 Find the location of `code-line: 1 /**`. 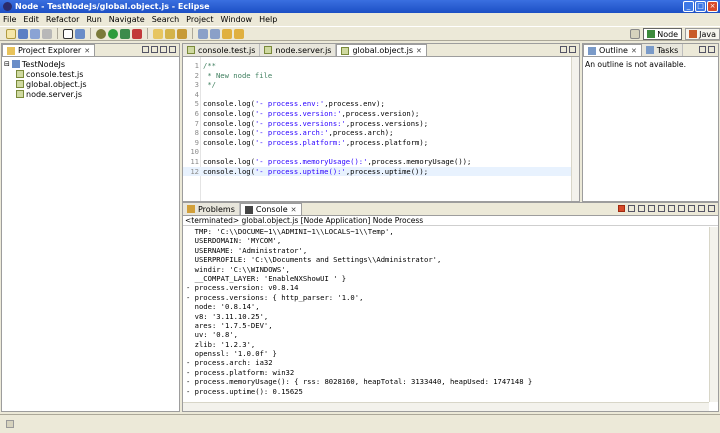

code-line: 1 /** is located at coordinates (377, 66).